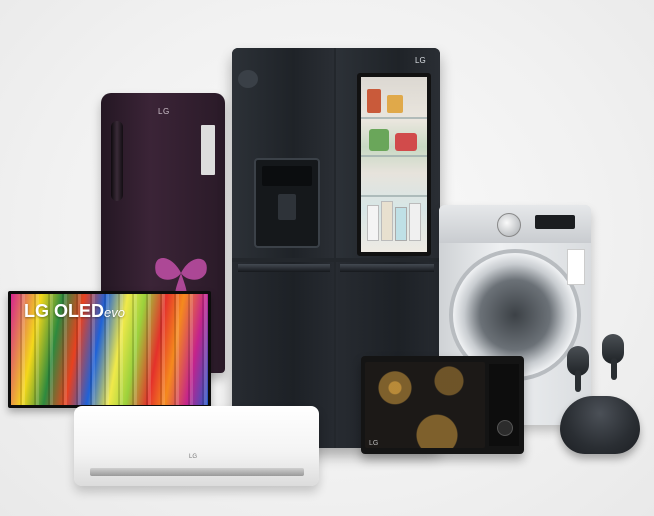 The image size is (654, 516). Describe the element at coordinates (193, 457) in the screenshot. I see `ac-logo: LG` at that location.